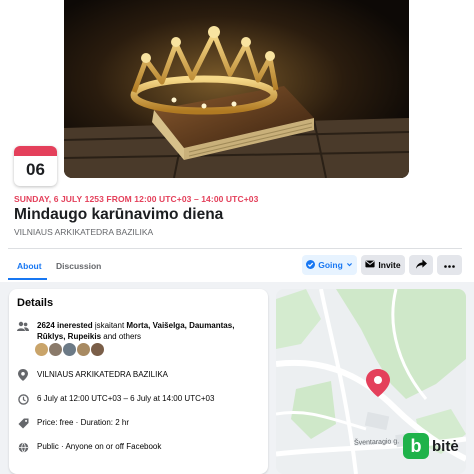 This screenshot has width=474, height=474. What do you see at coordinates (389, 265) in the screenshot?
I see `invite-button-label: Invite` at bounding box center [389, 265].